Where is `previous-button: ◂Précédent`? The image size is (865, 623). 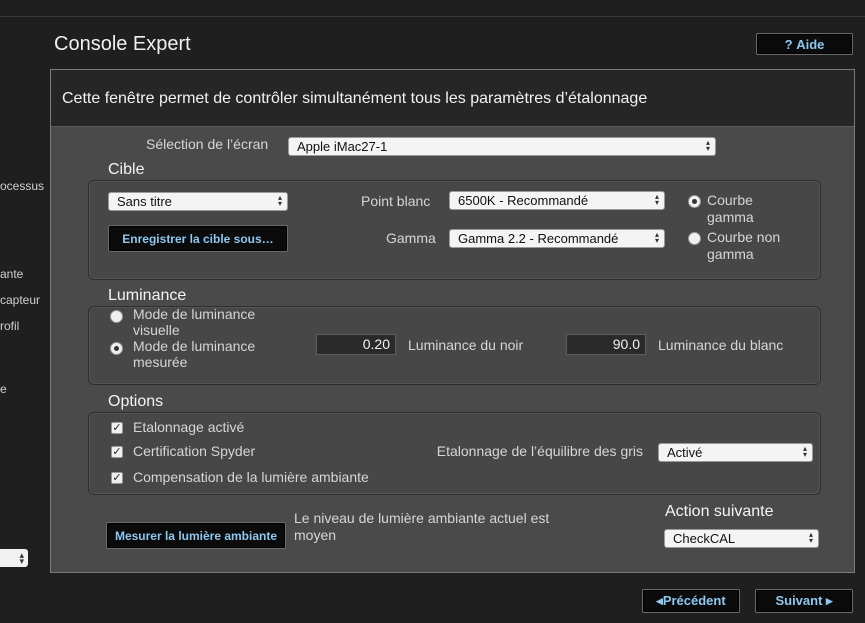
previous-button: ◂Précédent is located at coordinates (691, 601).